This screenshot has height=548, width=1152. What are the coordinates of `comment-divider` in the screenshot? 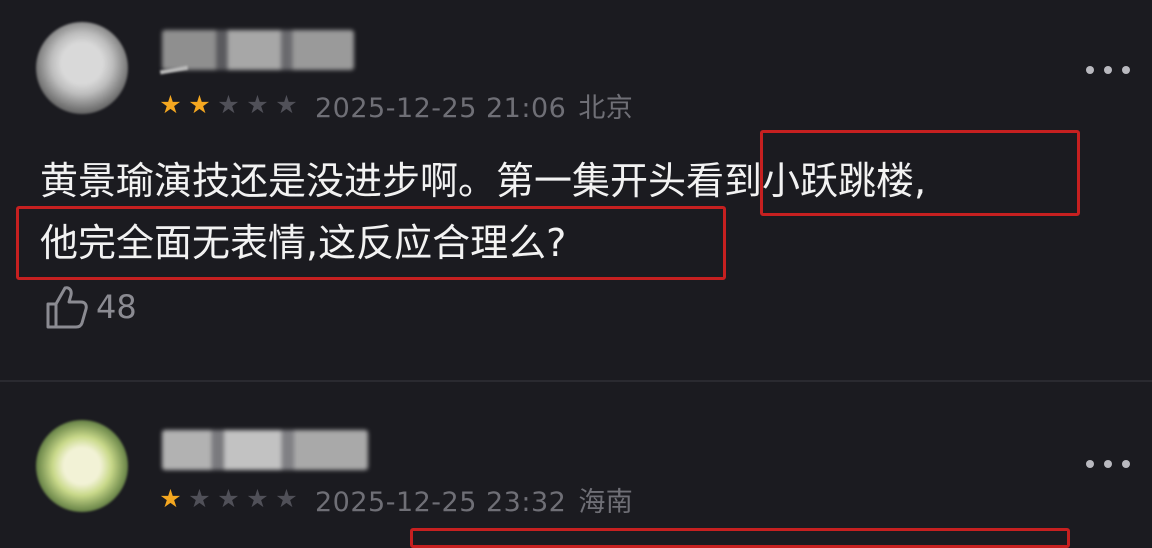 It's located at (576, 381).